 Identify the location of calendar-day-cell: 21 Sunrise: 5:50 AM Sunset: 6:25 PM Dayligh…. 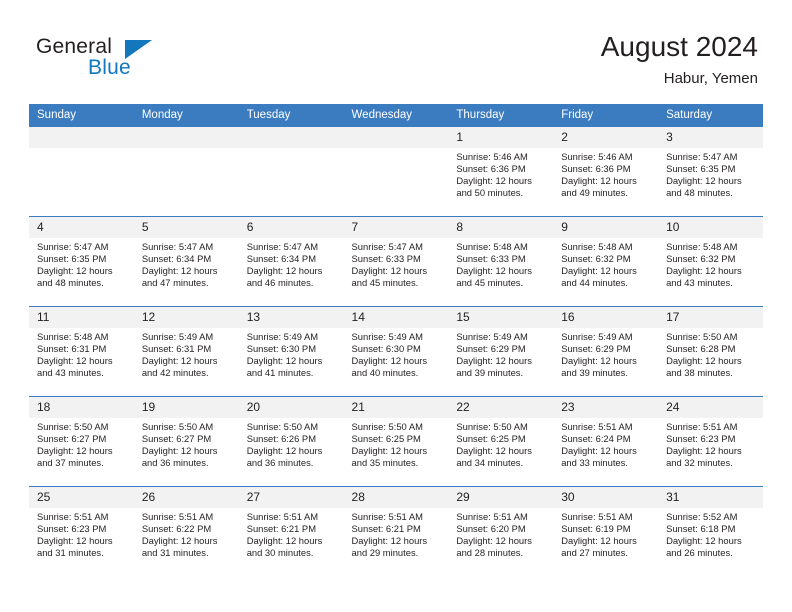
(396, 441).